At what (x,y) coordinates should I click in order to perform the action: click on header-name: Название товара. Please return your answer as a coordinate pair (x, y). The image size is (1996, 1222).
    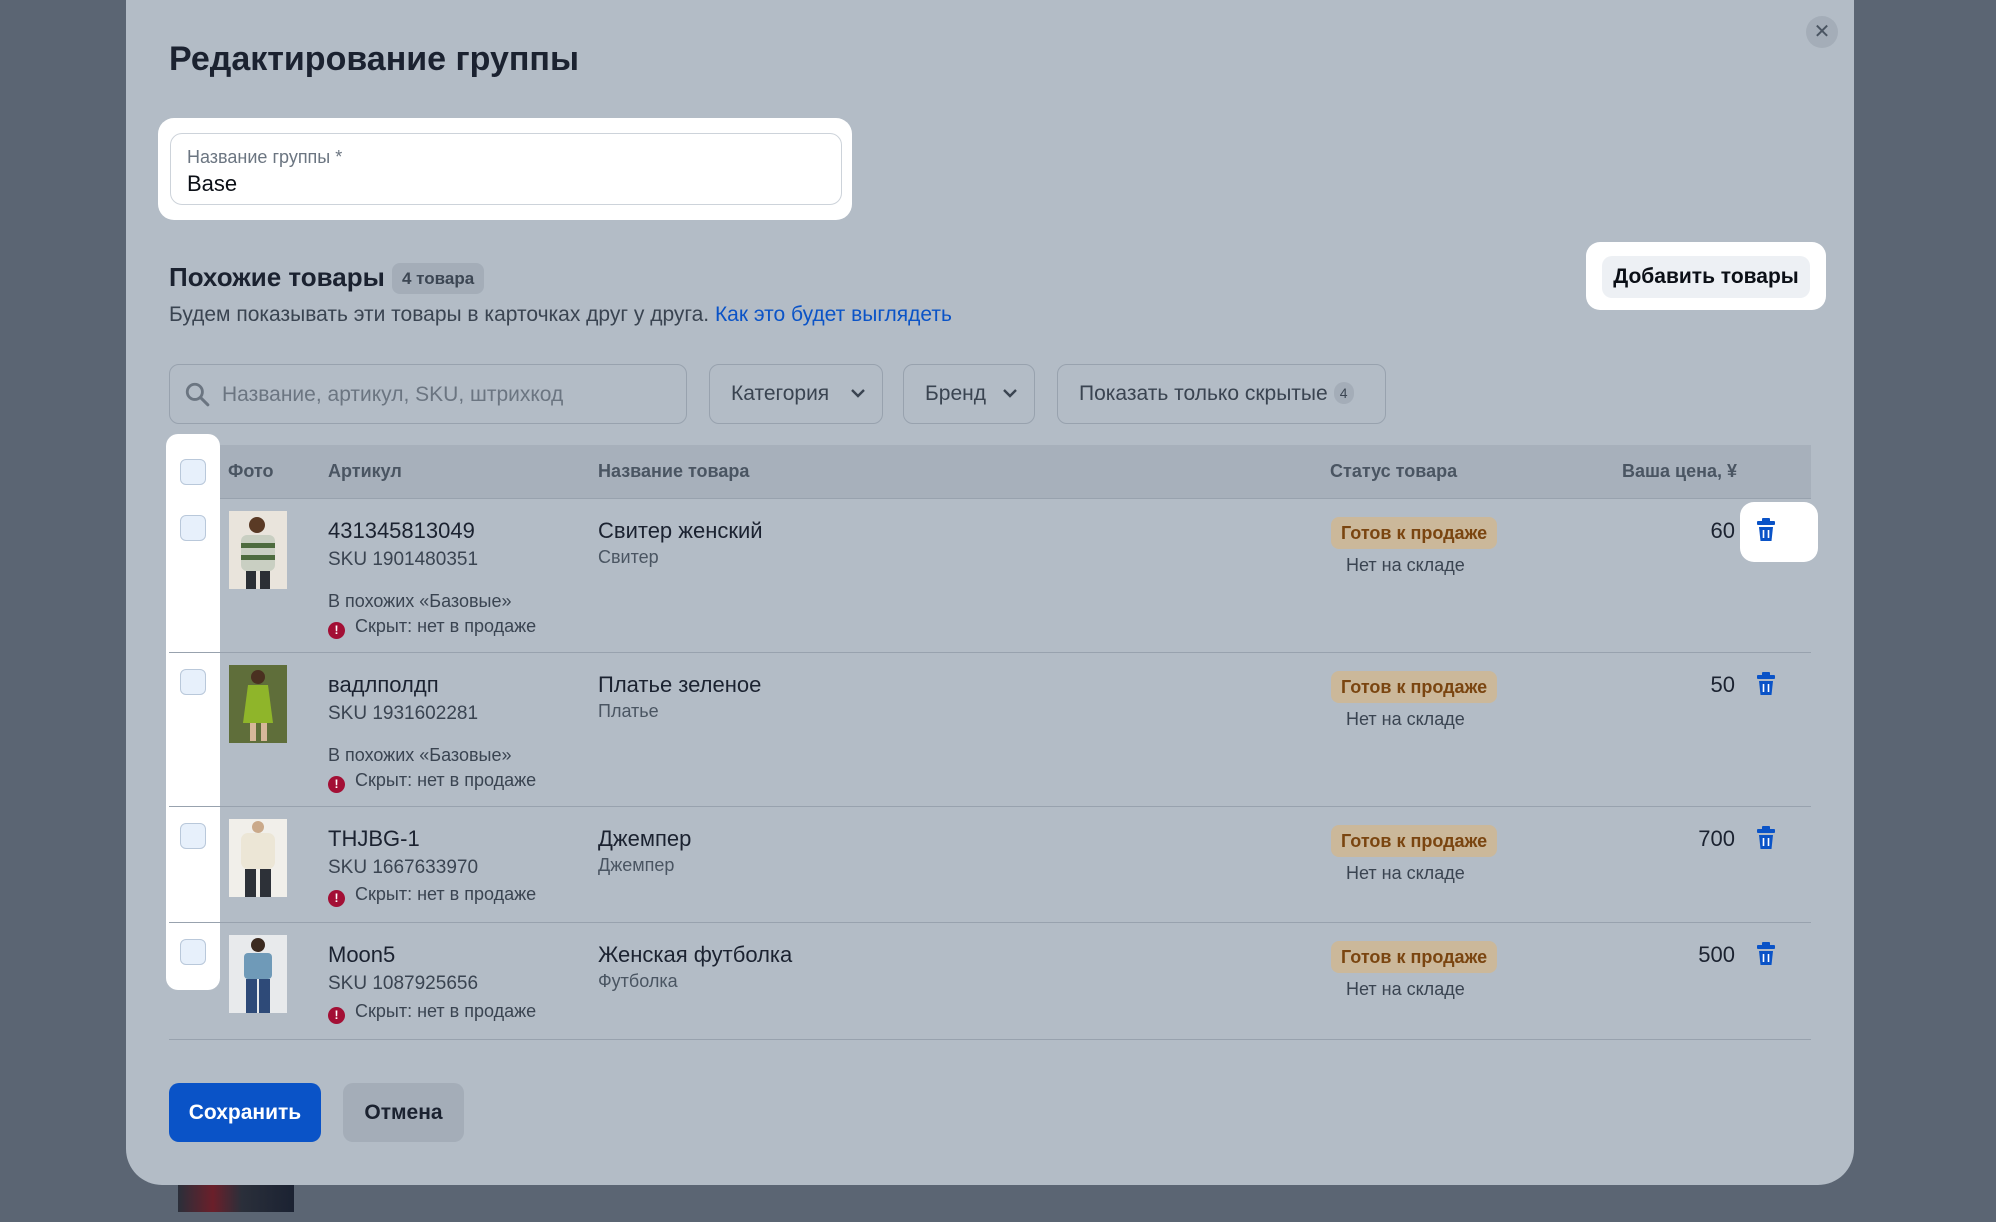
    Looking at the image, I should click on (674, 471).